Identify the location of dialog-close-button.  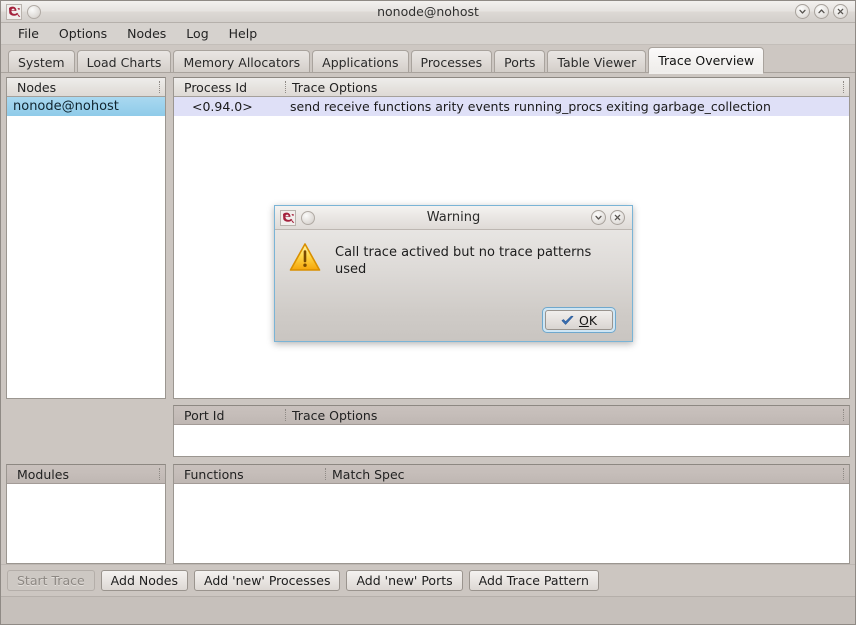
(617, 217).